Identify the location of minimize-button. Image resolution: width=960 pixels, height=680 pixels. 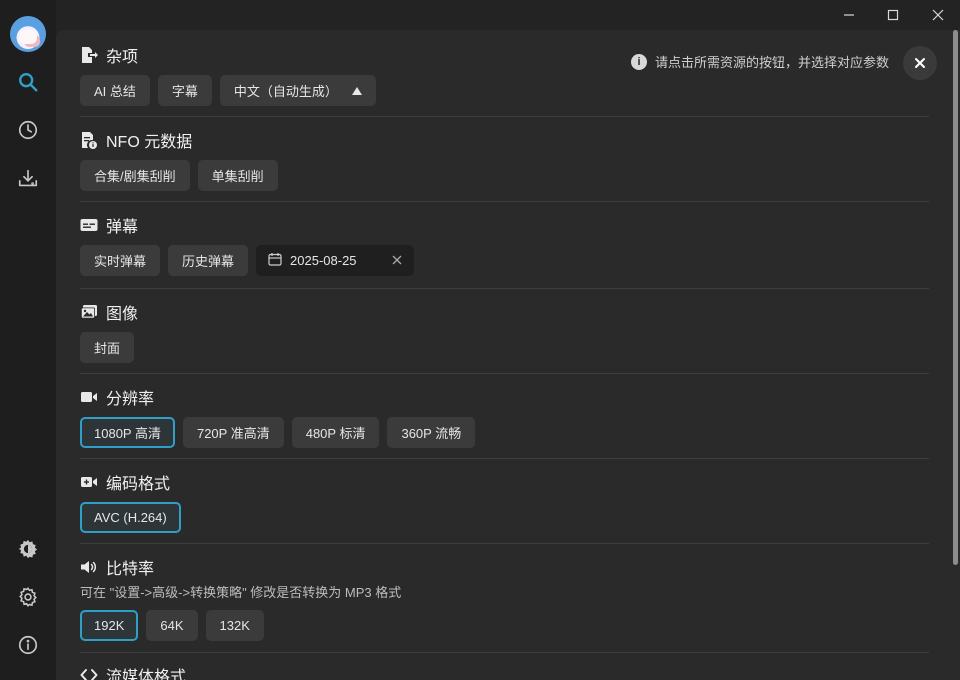
(849, 15).